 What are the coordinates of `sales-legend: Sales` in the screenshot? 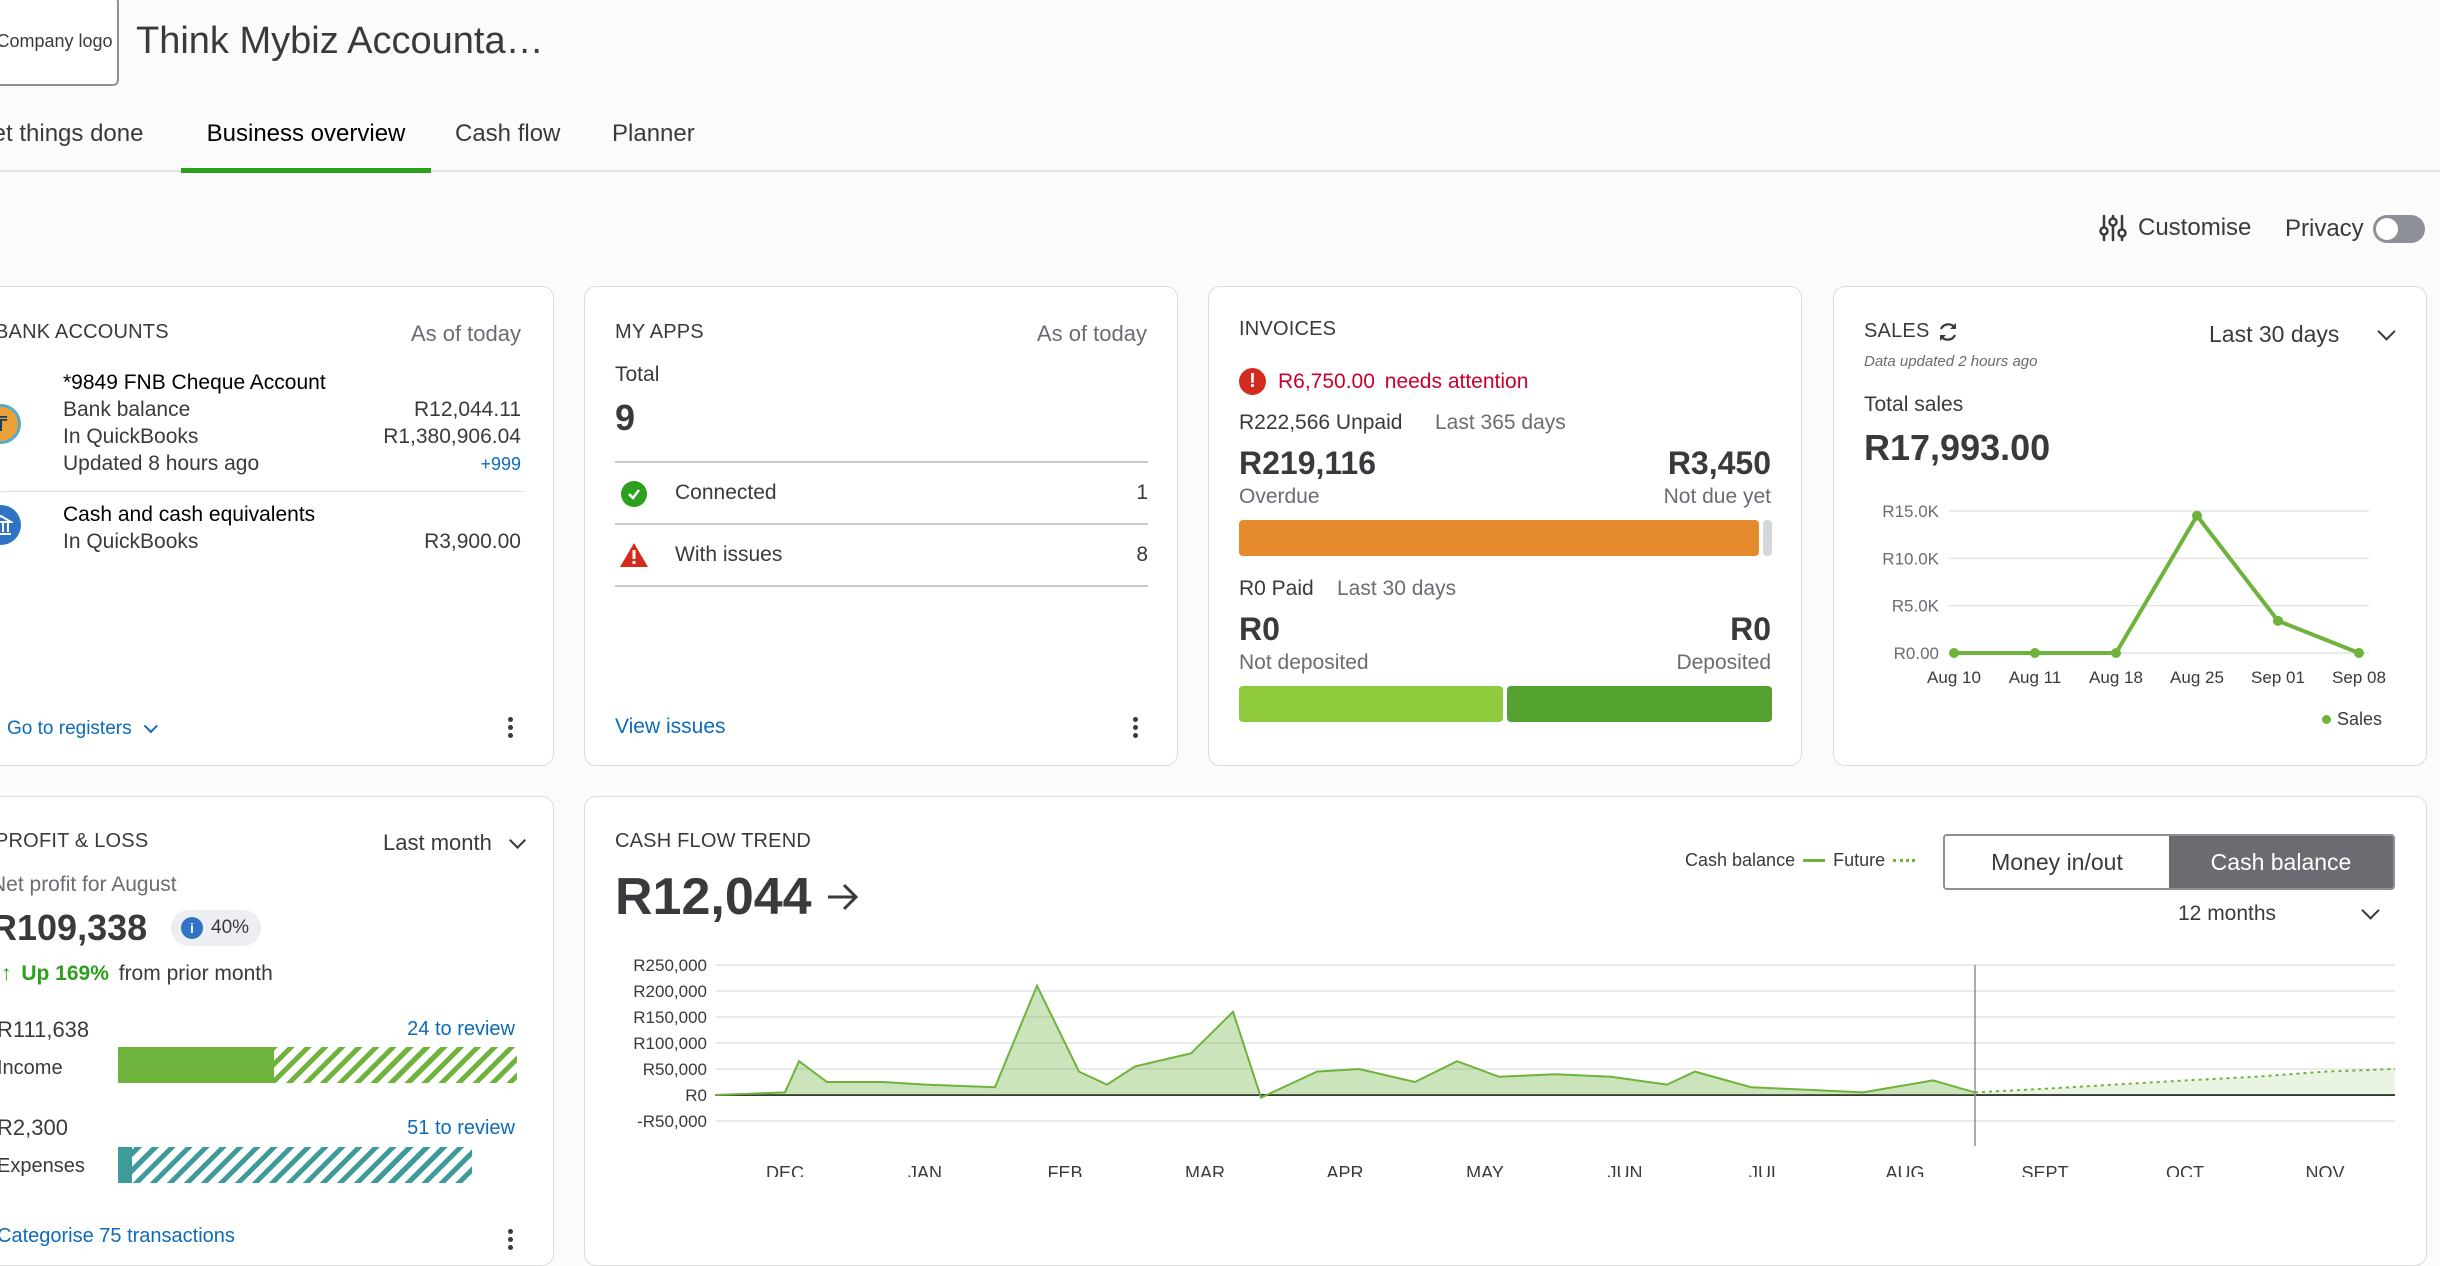 It's located at (2352, 719).